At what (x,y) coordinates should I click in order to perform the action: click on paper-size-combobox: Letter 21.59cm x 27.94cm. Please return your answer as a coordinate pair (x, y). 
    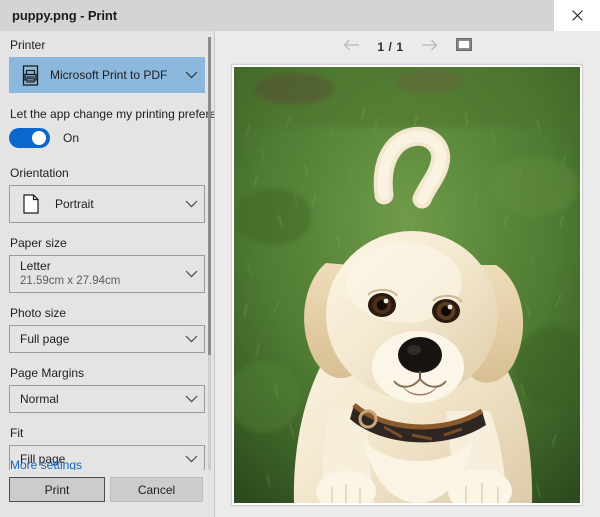
    Looking at the image, I should click on (107, 274).